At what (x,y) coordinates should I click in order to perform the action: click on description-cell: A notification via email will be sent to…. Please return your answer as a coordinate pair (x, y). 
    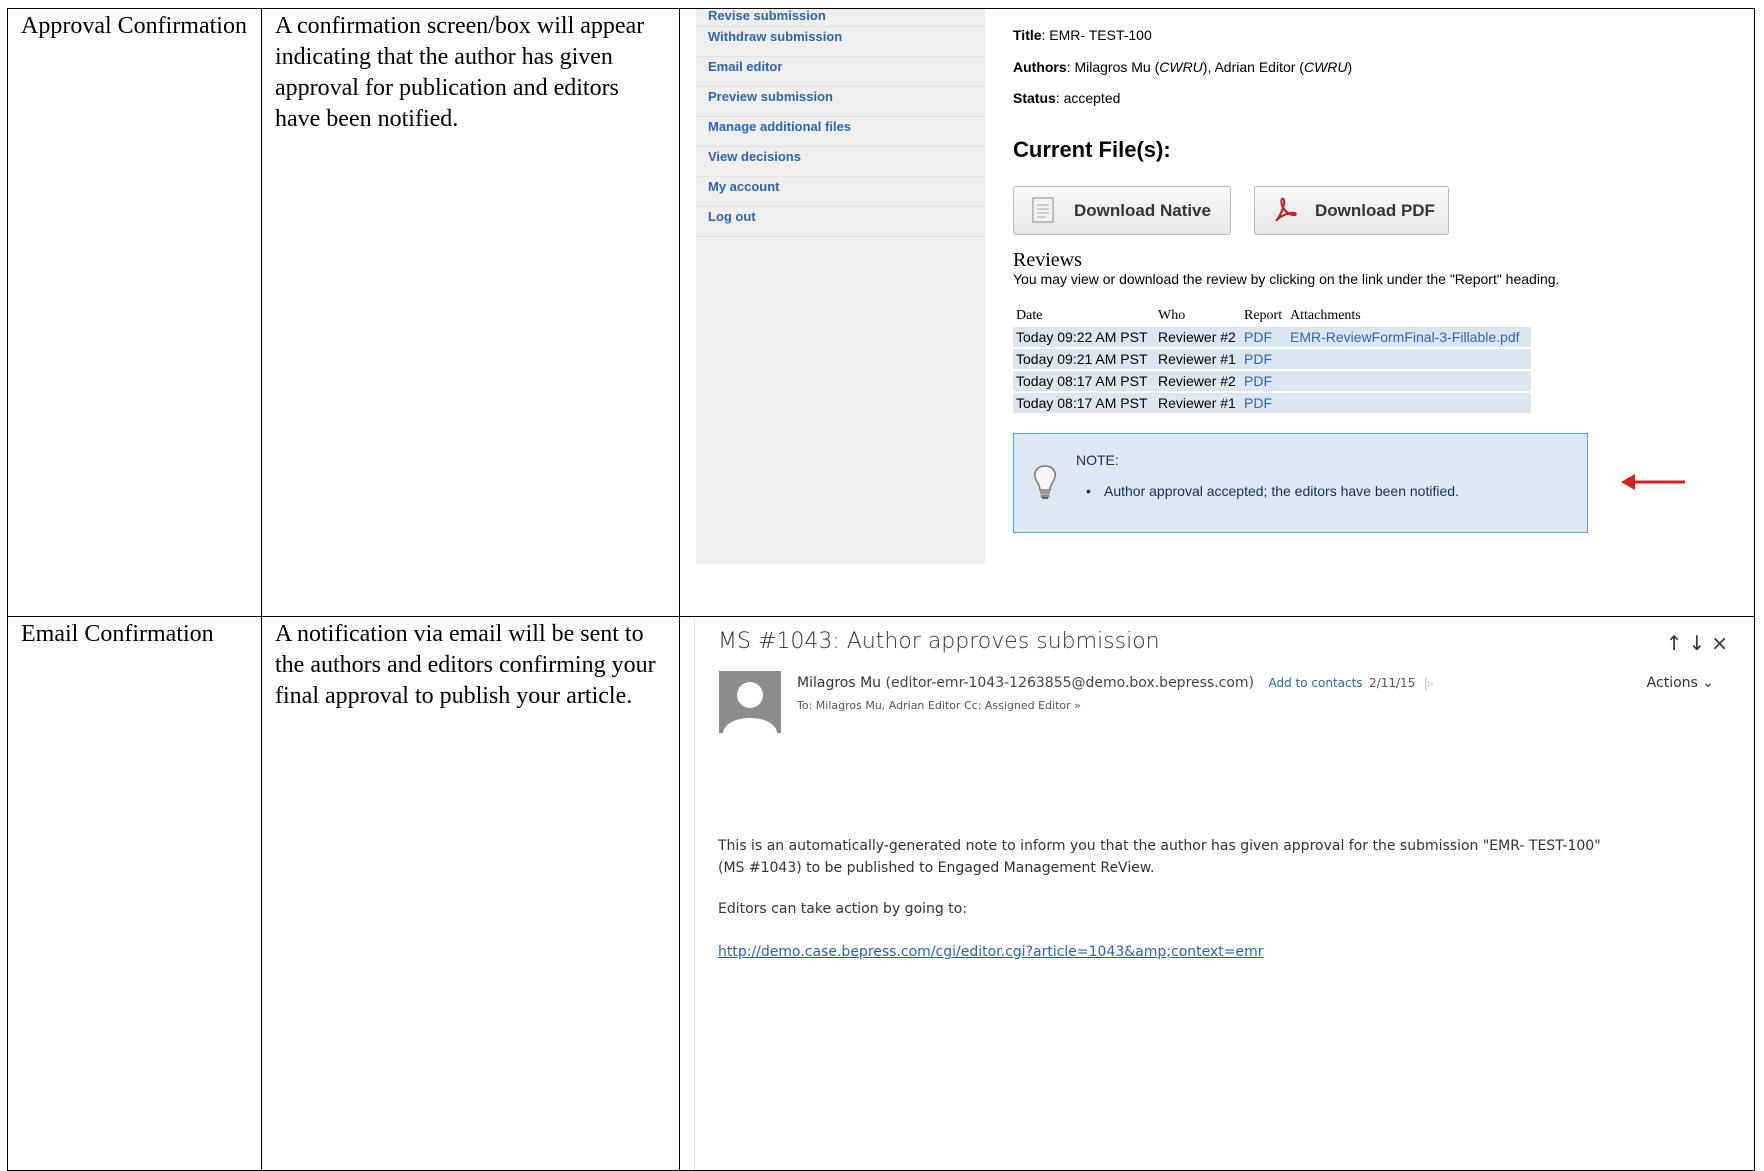
    Looking at the image, I should click on (470, 893).